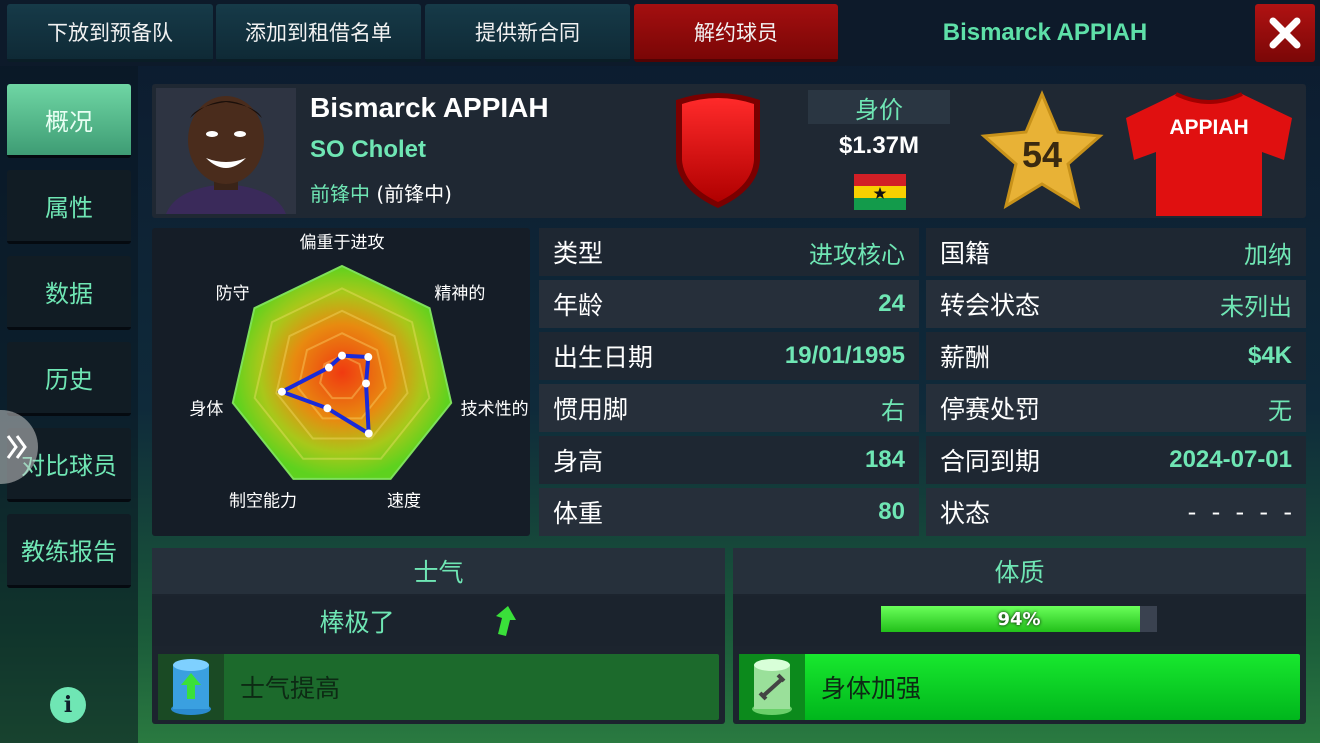 This screenshot has height=743, width=1320. I want to click on ghana-flag-icon, so click(880, 192).